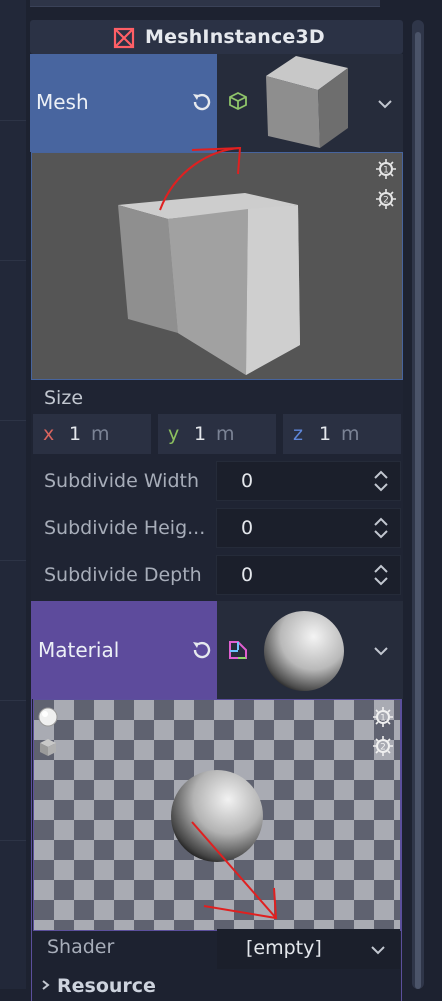 Image resolution: width=442 pixels, height=1001 pixels. Describe the element at coordinates (247, 528) in the screenshot. I see `subdivide-height-value: 0` at that location.